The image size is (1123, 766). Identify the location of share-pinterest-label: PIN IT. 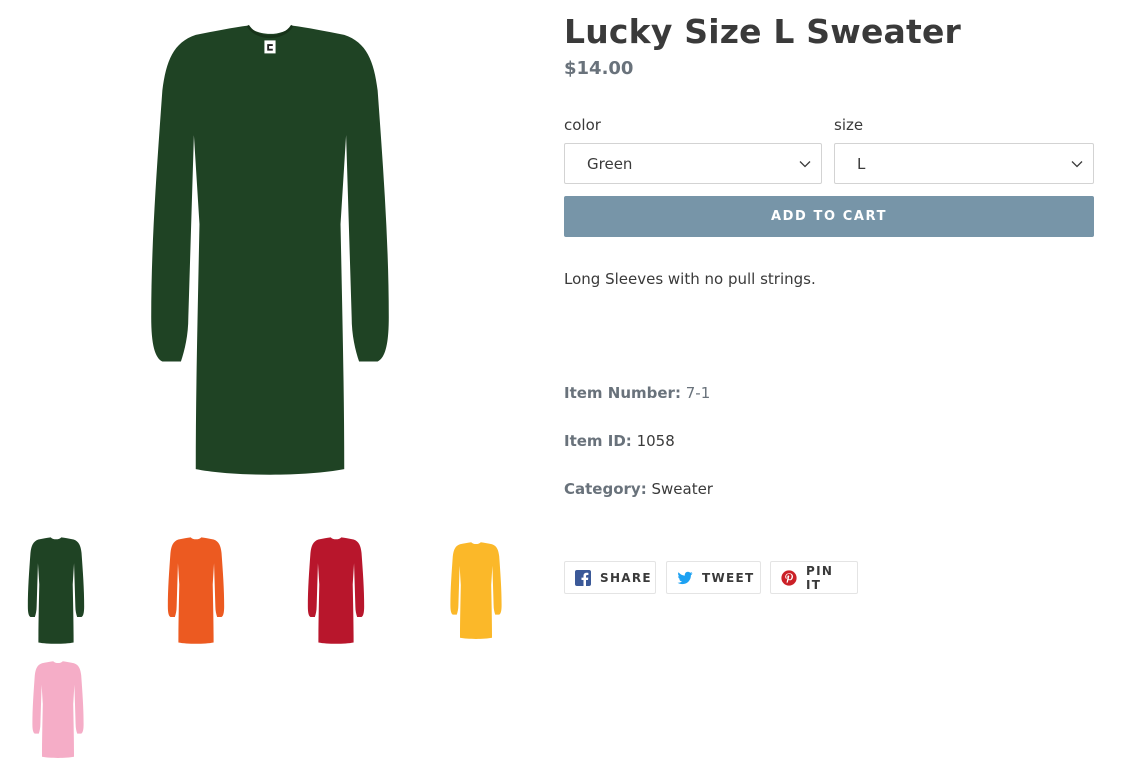
(820, 577).